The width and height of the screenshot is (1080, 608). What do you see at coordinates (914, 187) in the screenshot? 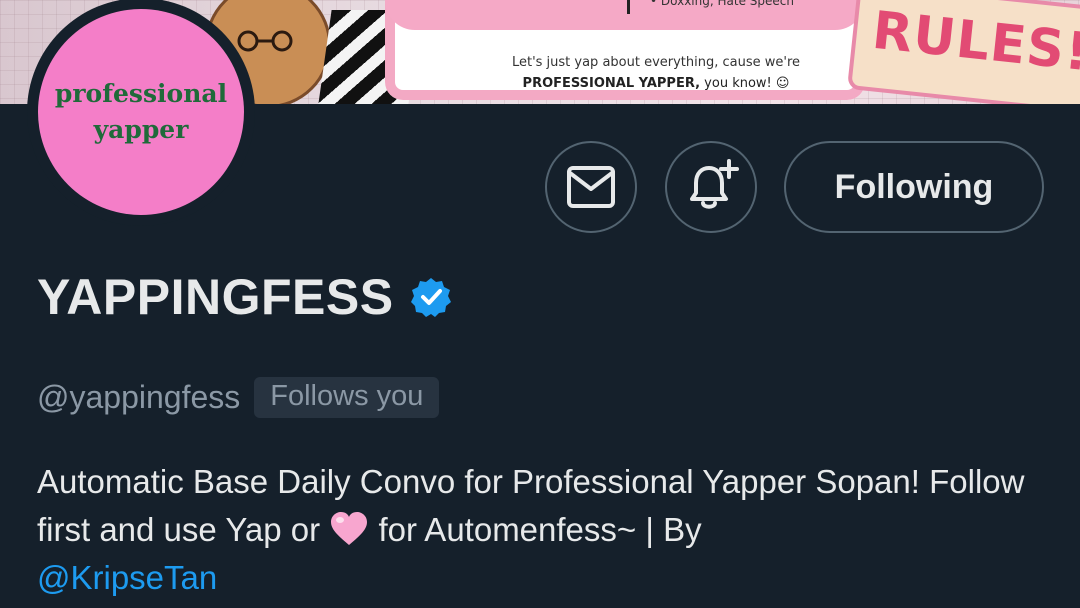
I see `following-button: Following` at bounding box center [914, 187].